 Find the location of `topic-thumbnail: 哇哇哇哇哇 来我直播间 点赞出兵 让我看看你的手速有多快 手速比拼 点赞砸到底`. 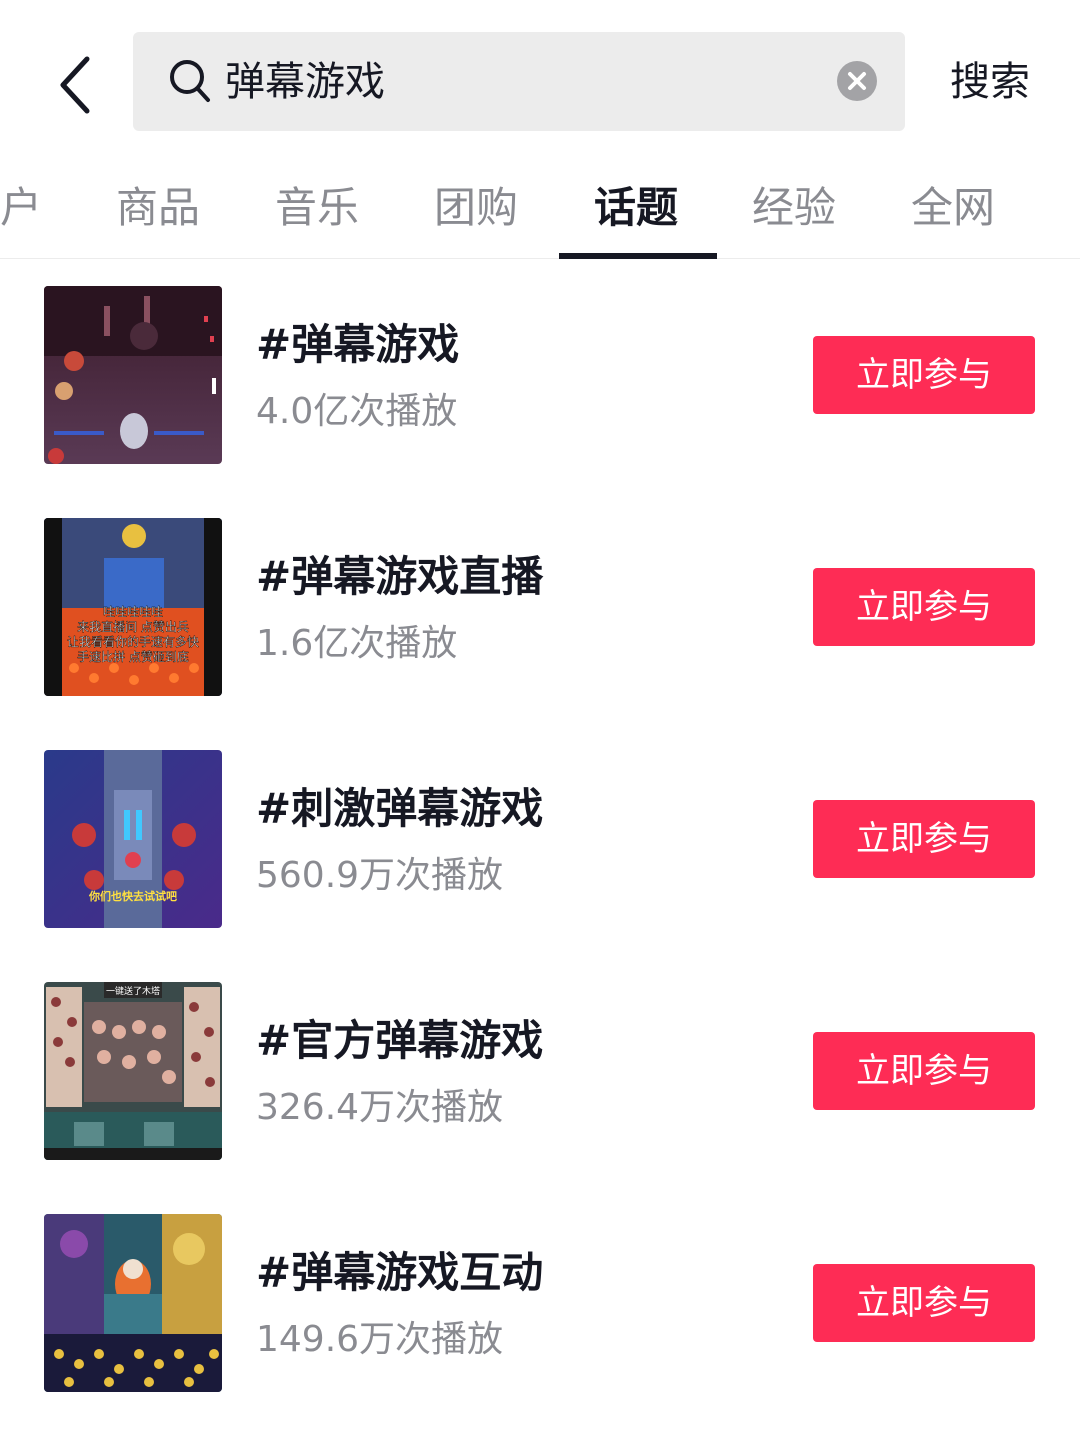

topic-thumbnail: 哇哇哇哇哇 来我直播间 点赞出兵 让我看看你的手速有多快 手速比拼 点赞砸到底 is located at coordinates (133, 607).